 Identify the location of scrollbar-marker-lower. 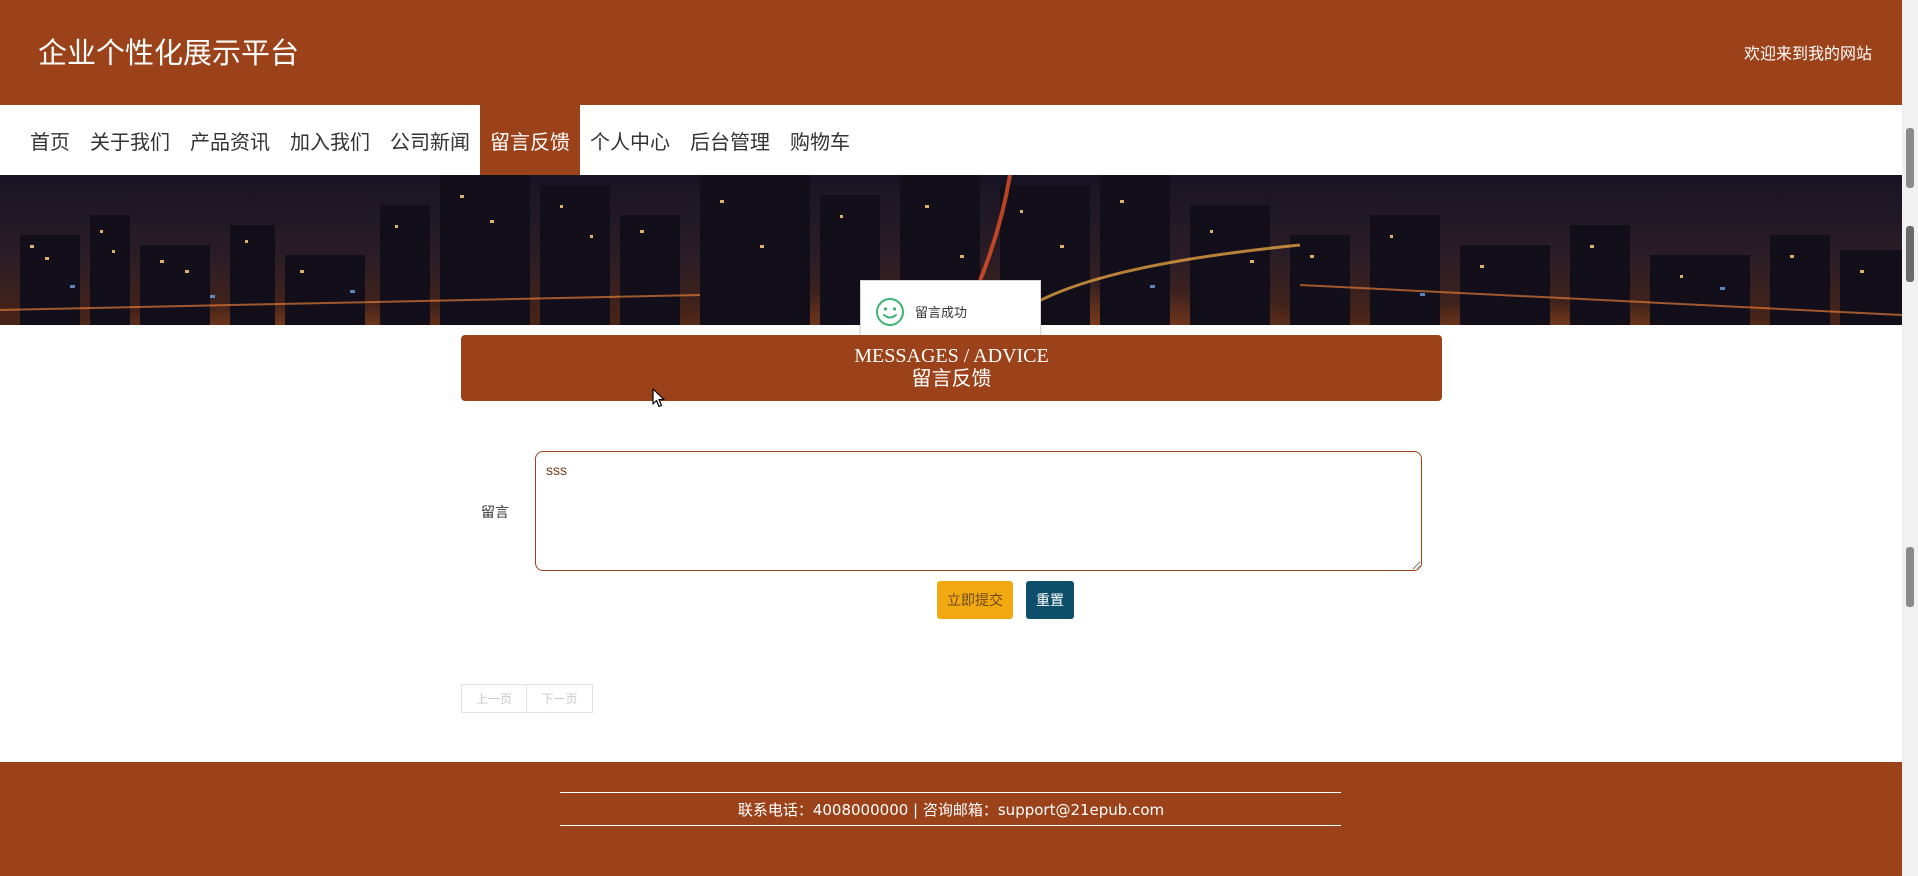
(1910, 577).